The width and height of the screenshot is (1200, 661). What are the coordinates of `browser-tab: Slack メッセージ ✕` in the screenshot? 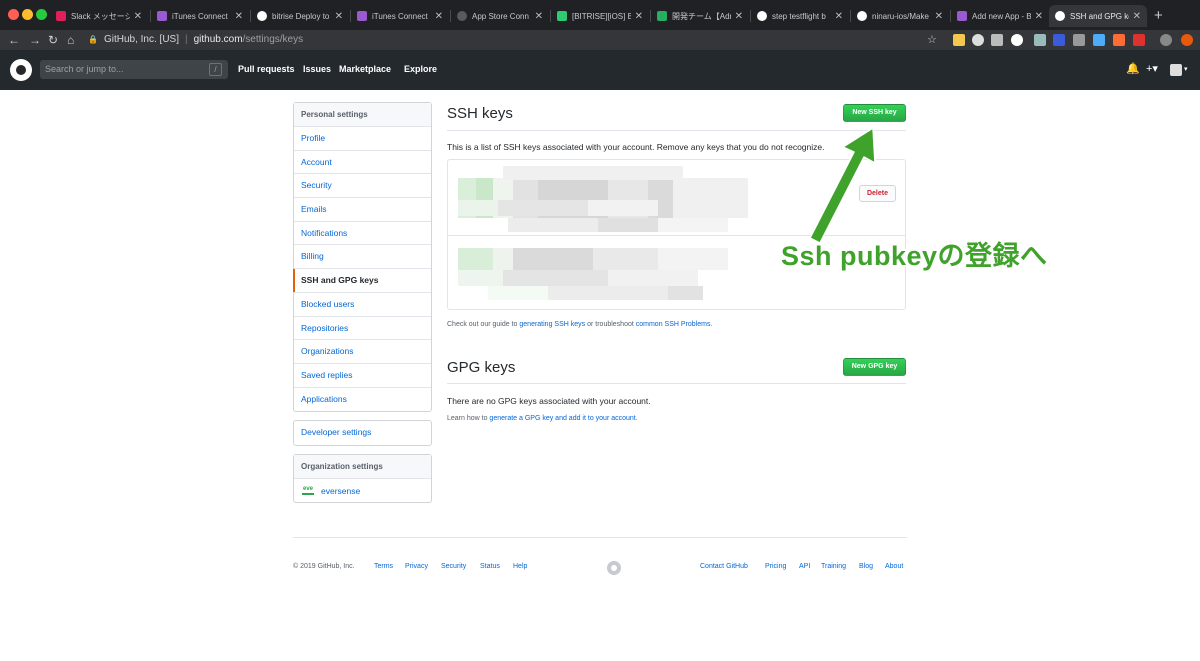 It's located at (99, 16).